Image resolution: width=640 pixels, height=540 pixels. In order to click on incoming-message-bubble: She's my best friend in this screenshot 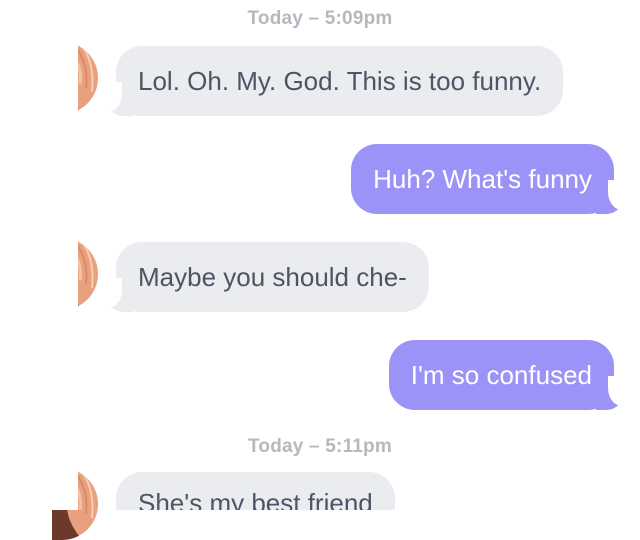, I will do `click(255, 491)`.